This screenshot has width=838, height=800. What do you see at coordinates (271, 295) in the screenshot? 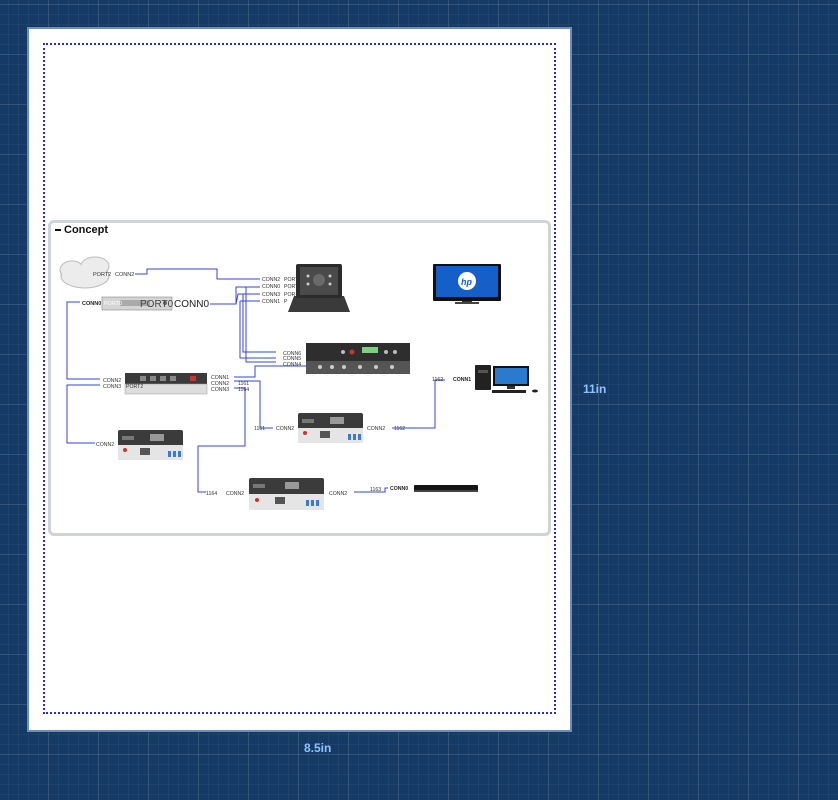
I see `touchpanel-conn-3: CONN3` at bounding box center [271, 295].